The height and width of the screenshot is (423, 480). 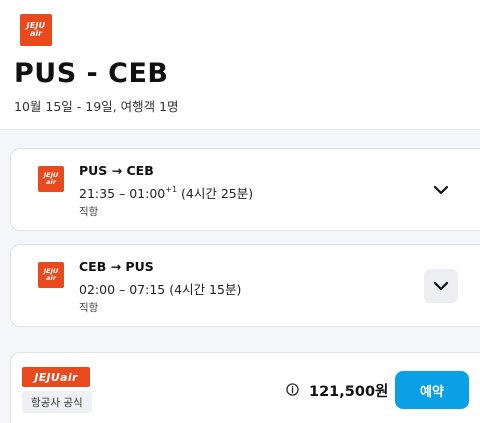 I want to click on airline-logo-wide: JEJUair, so click(x=56, y=377).